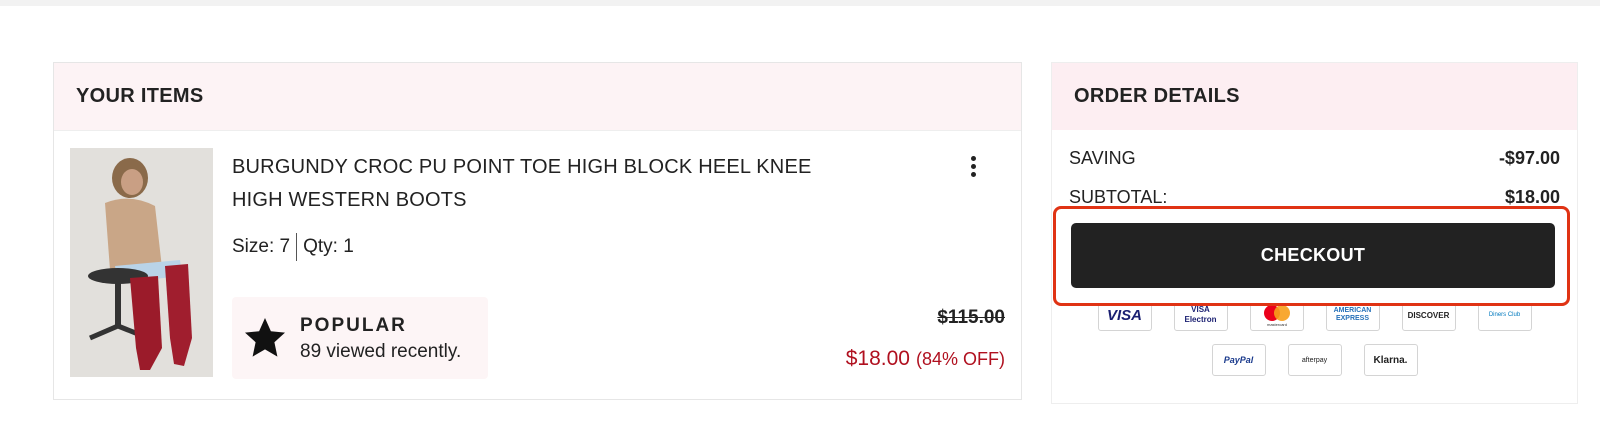 This screenshot has width=1600, height=436. Describe the element at coordinates (265, 337) in the screenshot. I see `star-icon` at that location.